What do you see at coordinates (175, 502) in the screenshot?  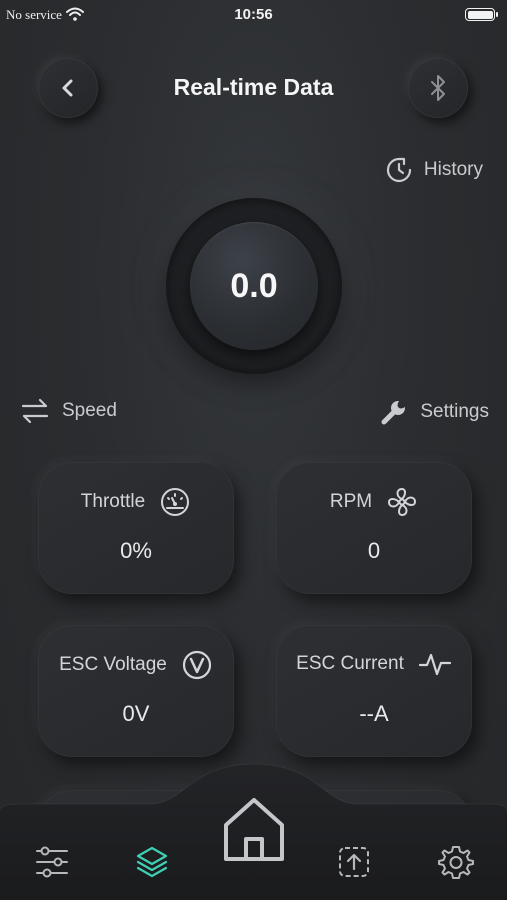 I see `speedometer-icon` at bounding box center [175, 502].